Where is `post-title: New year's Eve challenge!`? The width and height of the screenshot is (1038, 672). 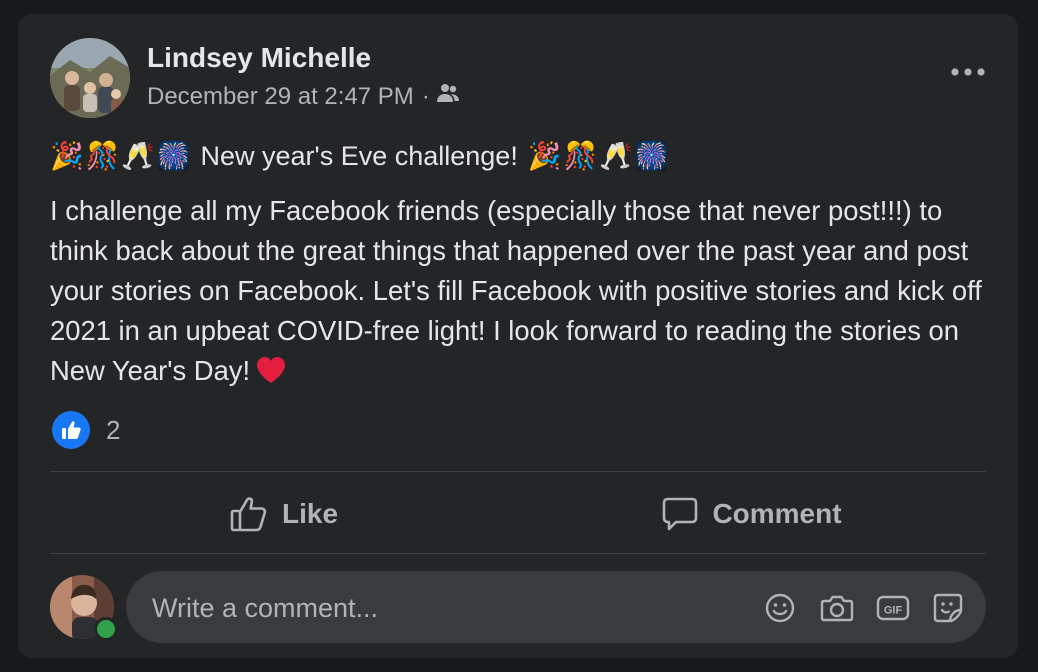
post-title: New year's Eve challenge! is located at coordinates (359, 156).